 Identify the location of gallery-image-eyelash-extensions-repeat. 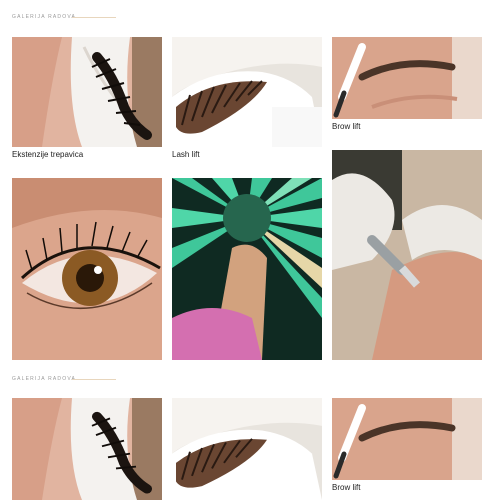
(87, 449).